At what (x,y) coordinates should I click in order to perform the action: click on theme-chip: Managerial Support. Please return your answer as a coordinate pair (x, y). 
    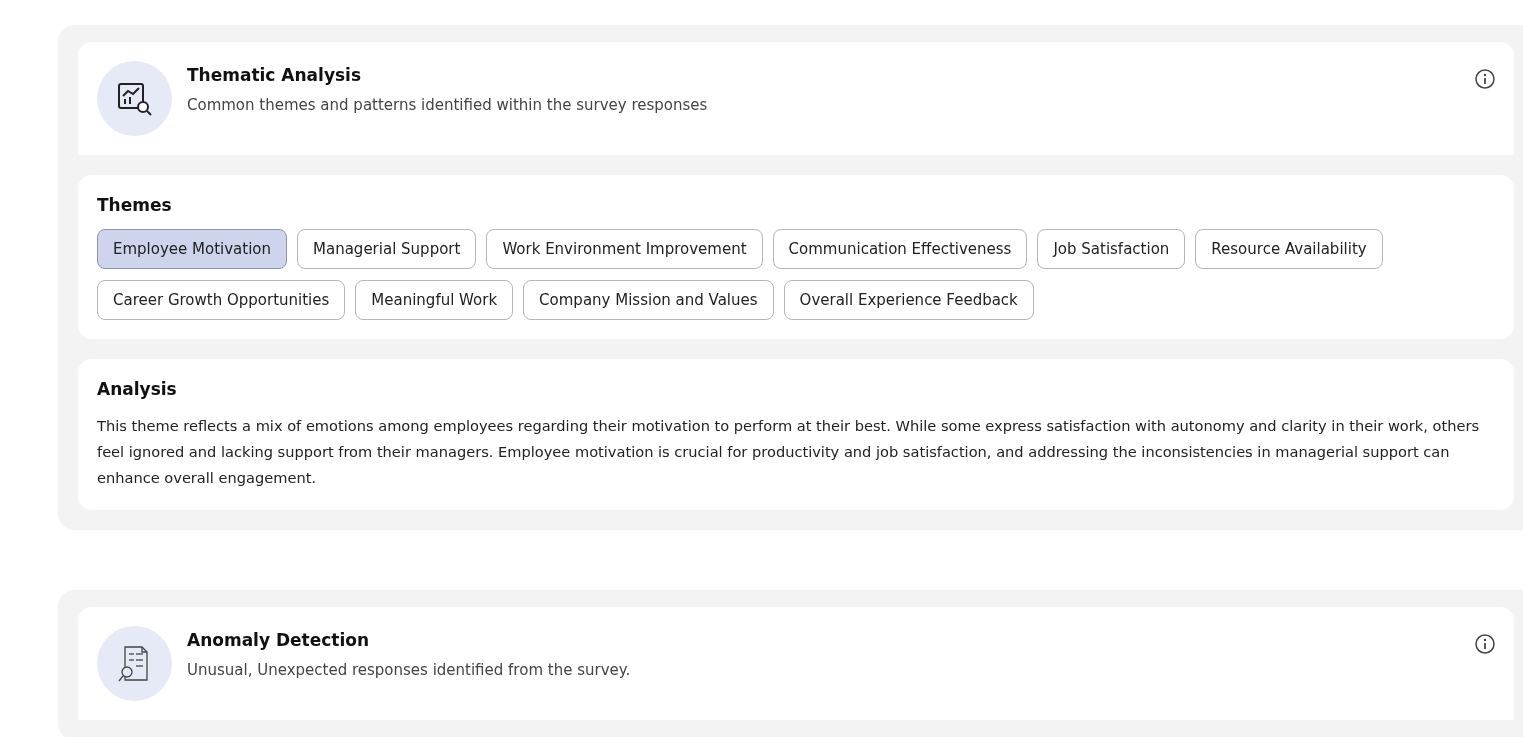
    Looking at the image, I should click on (387, 249).